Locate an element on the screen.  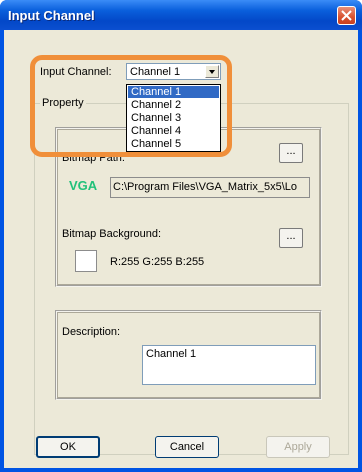
window-title: Input Channel is located at coordinates (51, 15).